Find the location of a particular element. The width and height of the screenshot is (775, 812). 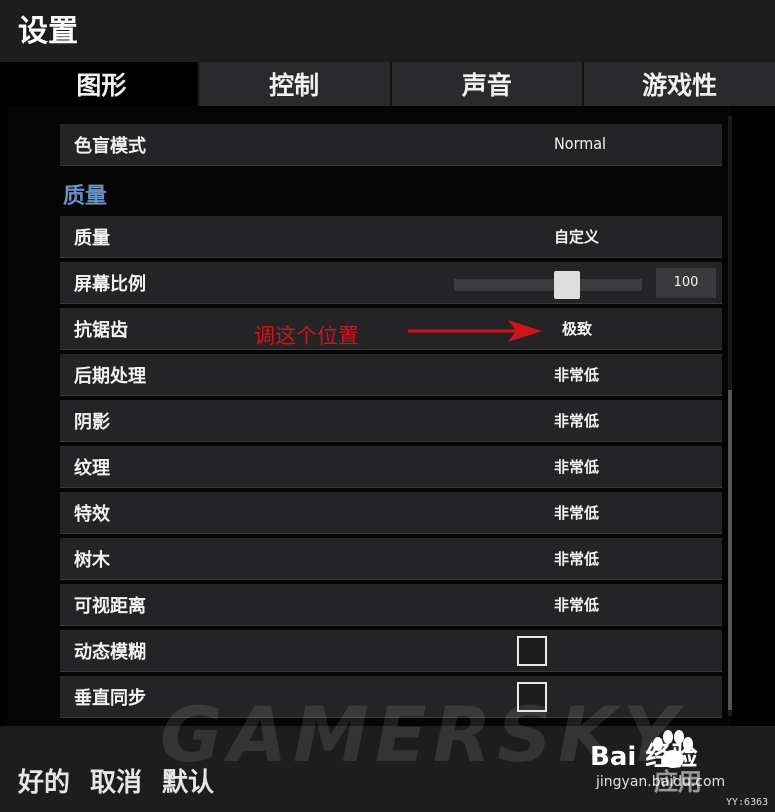

settings-header: 设置 is located at coordinates (387, 31).